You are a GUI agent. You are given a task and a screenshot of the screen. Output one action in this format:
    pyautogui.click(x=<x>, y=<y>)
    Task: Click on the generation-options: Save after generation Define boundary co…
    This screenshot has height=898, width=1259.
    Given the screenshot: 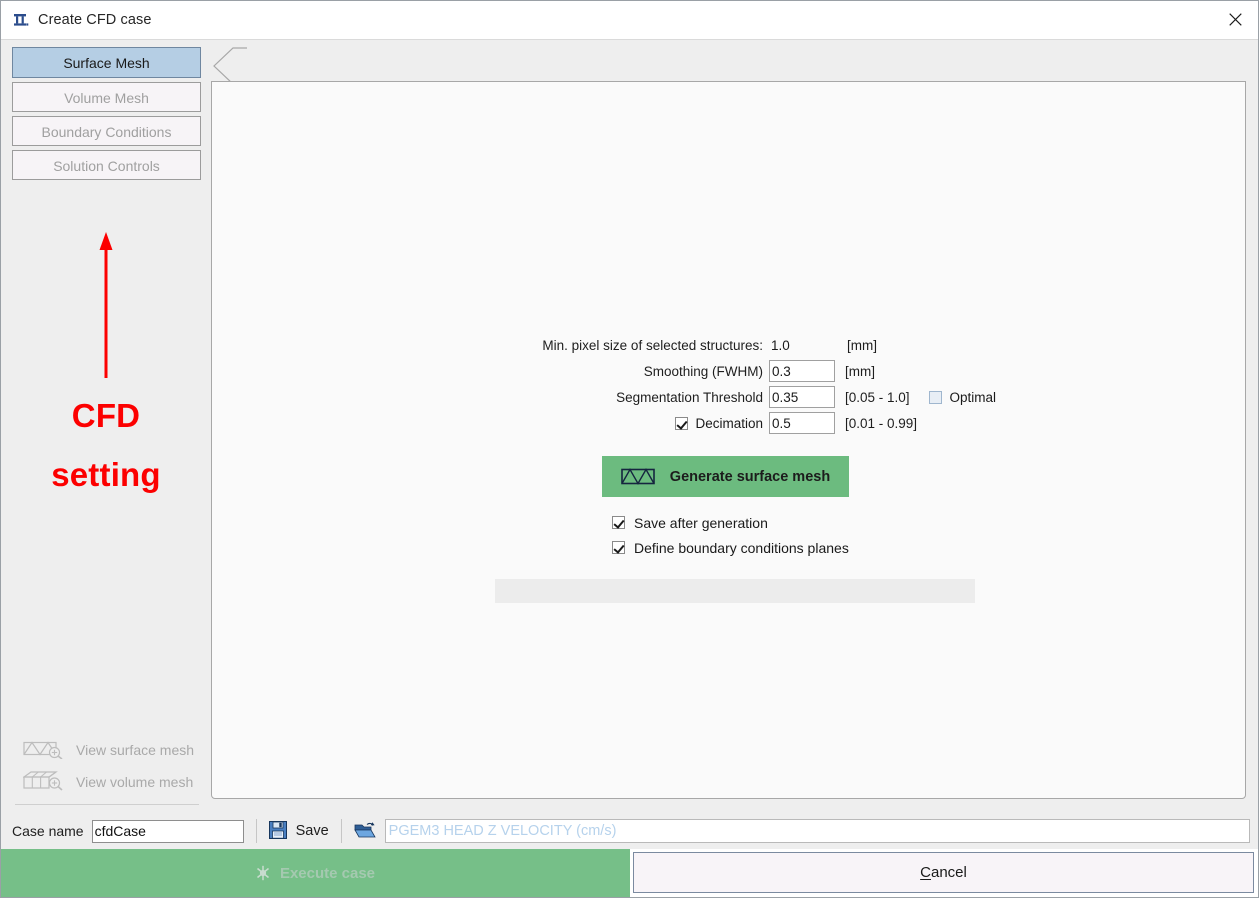 What is the action you would take?
    pyautogui.click(x=730, y=535)
    